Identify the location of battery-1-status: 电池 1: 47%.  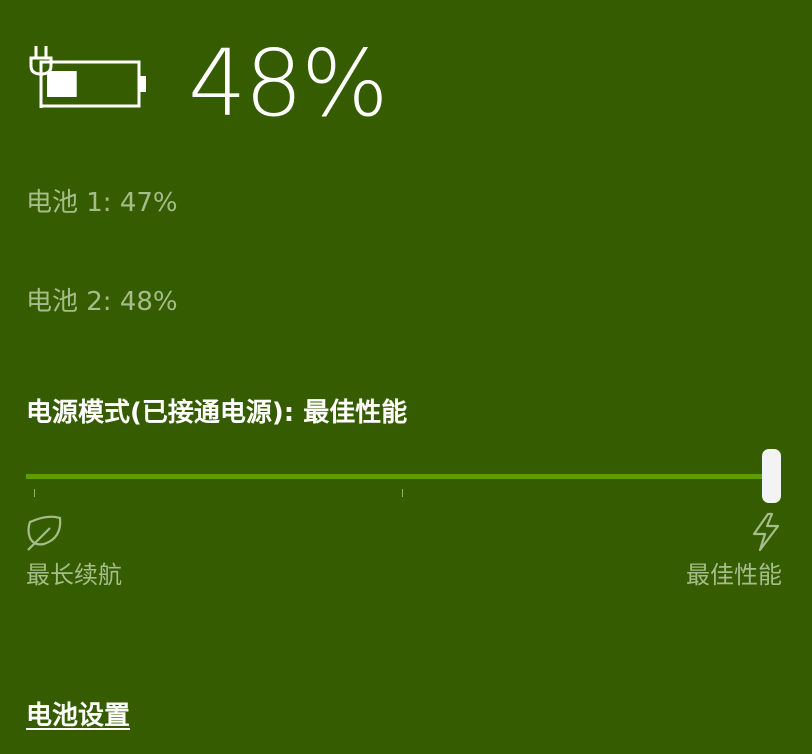
(102, 203).